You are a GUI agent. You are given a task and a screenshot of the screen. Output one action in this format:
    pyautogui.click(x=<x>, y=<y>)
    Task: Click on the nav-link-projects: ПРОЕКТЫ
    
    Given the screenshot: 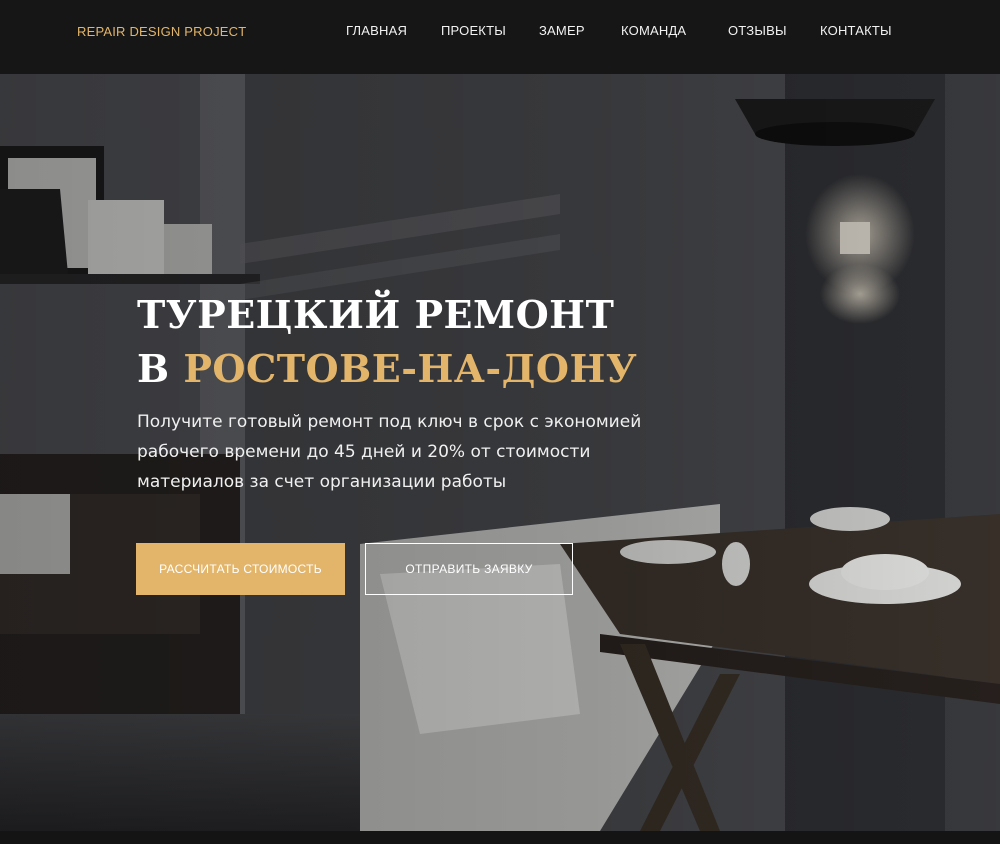 What is the action you would take?
    pyautogui.click(x=473, y=30)
    